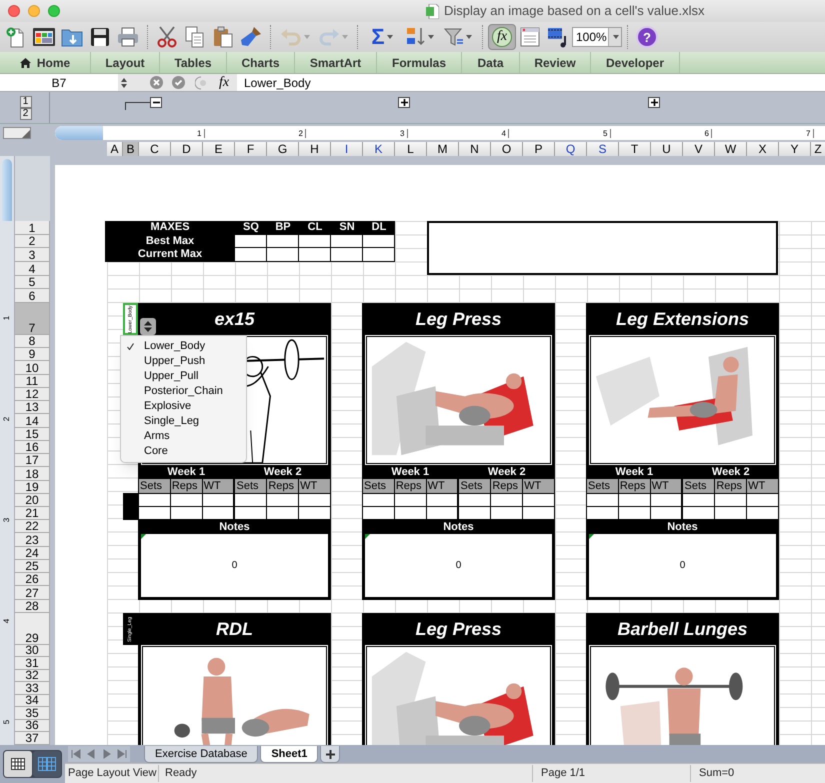 The height and width of the screenshot is (783, 825). I want to click on ribbon-tab: Data, so click(491, 62).